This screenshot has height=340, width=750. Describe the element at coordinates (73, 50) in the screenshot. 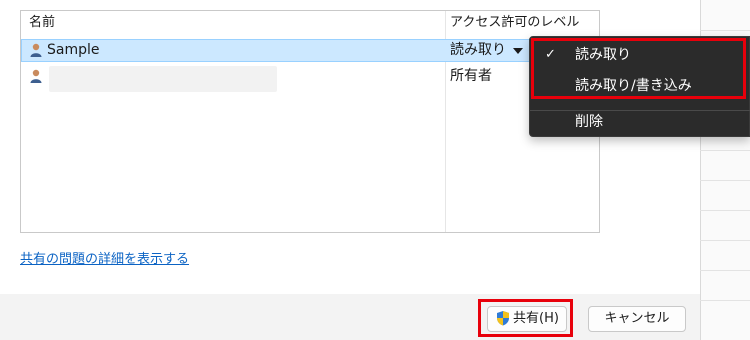

I see `user-name-sample: Sample` at that location.